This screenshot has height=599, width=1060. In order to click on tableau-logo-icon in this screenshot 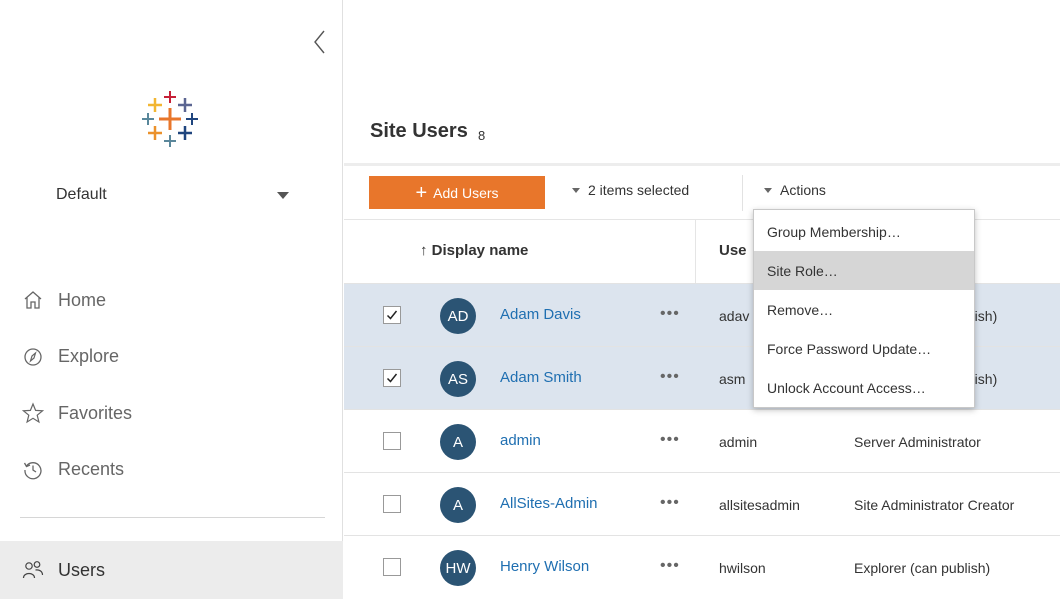, I will do `click(170, 119)`.